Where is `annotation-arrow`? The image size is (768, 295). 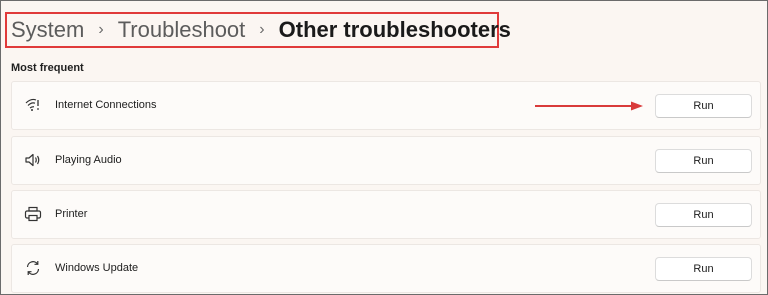
annotation-arrow is located at coordinates (589, 106).